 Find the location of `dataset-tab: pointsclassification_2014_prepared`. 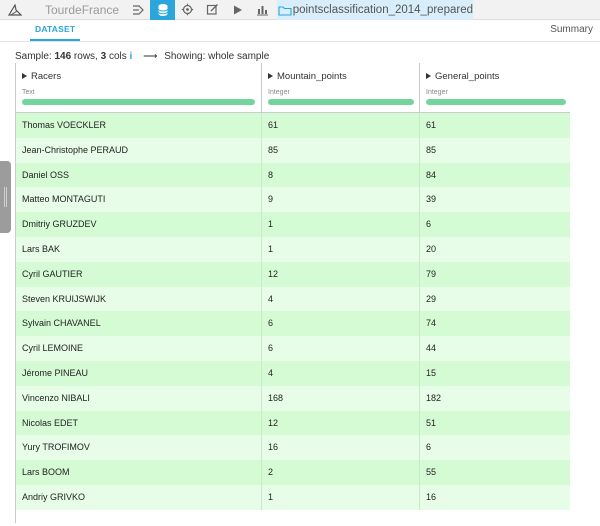

dataset-tab: pointsclassification_2014_prepared is located at coordinates (375, 10).